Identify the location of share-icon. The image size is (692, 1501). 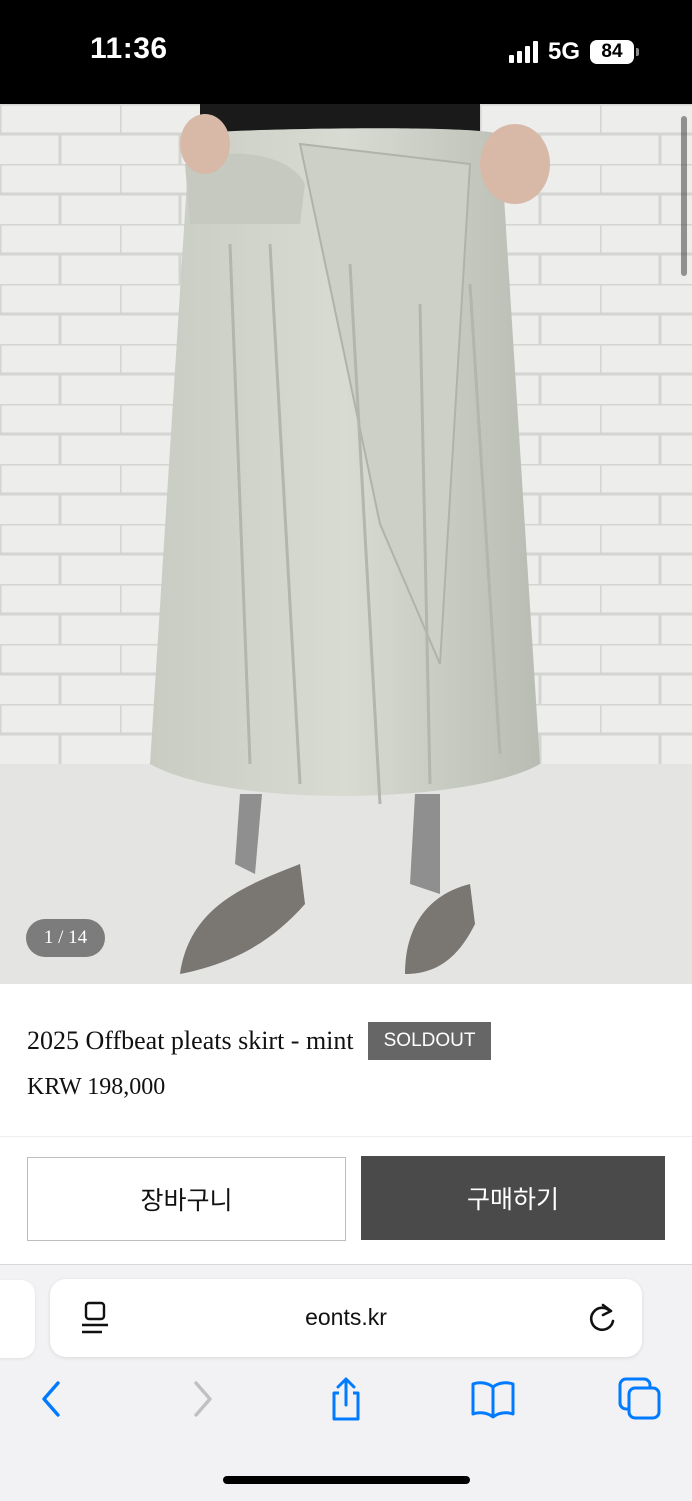
(346, 1399).